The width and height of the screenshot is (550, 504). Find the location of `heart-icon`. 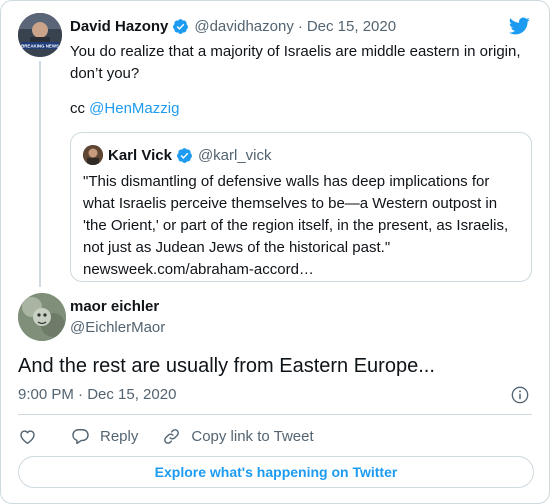

heart-icon is located at coordinates (27, 436).